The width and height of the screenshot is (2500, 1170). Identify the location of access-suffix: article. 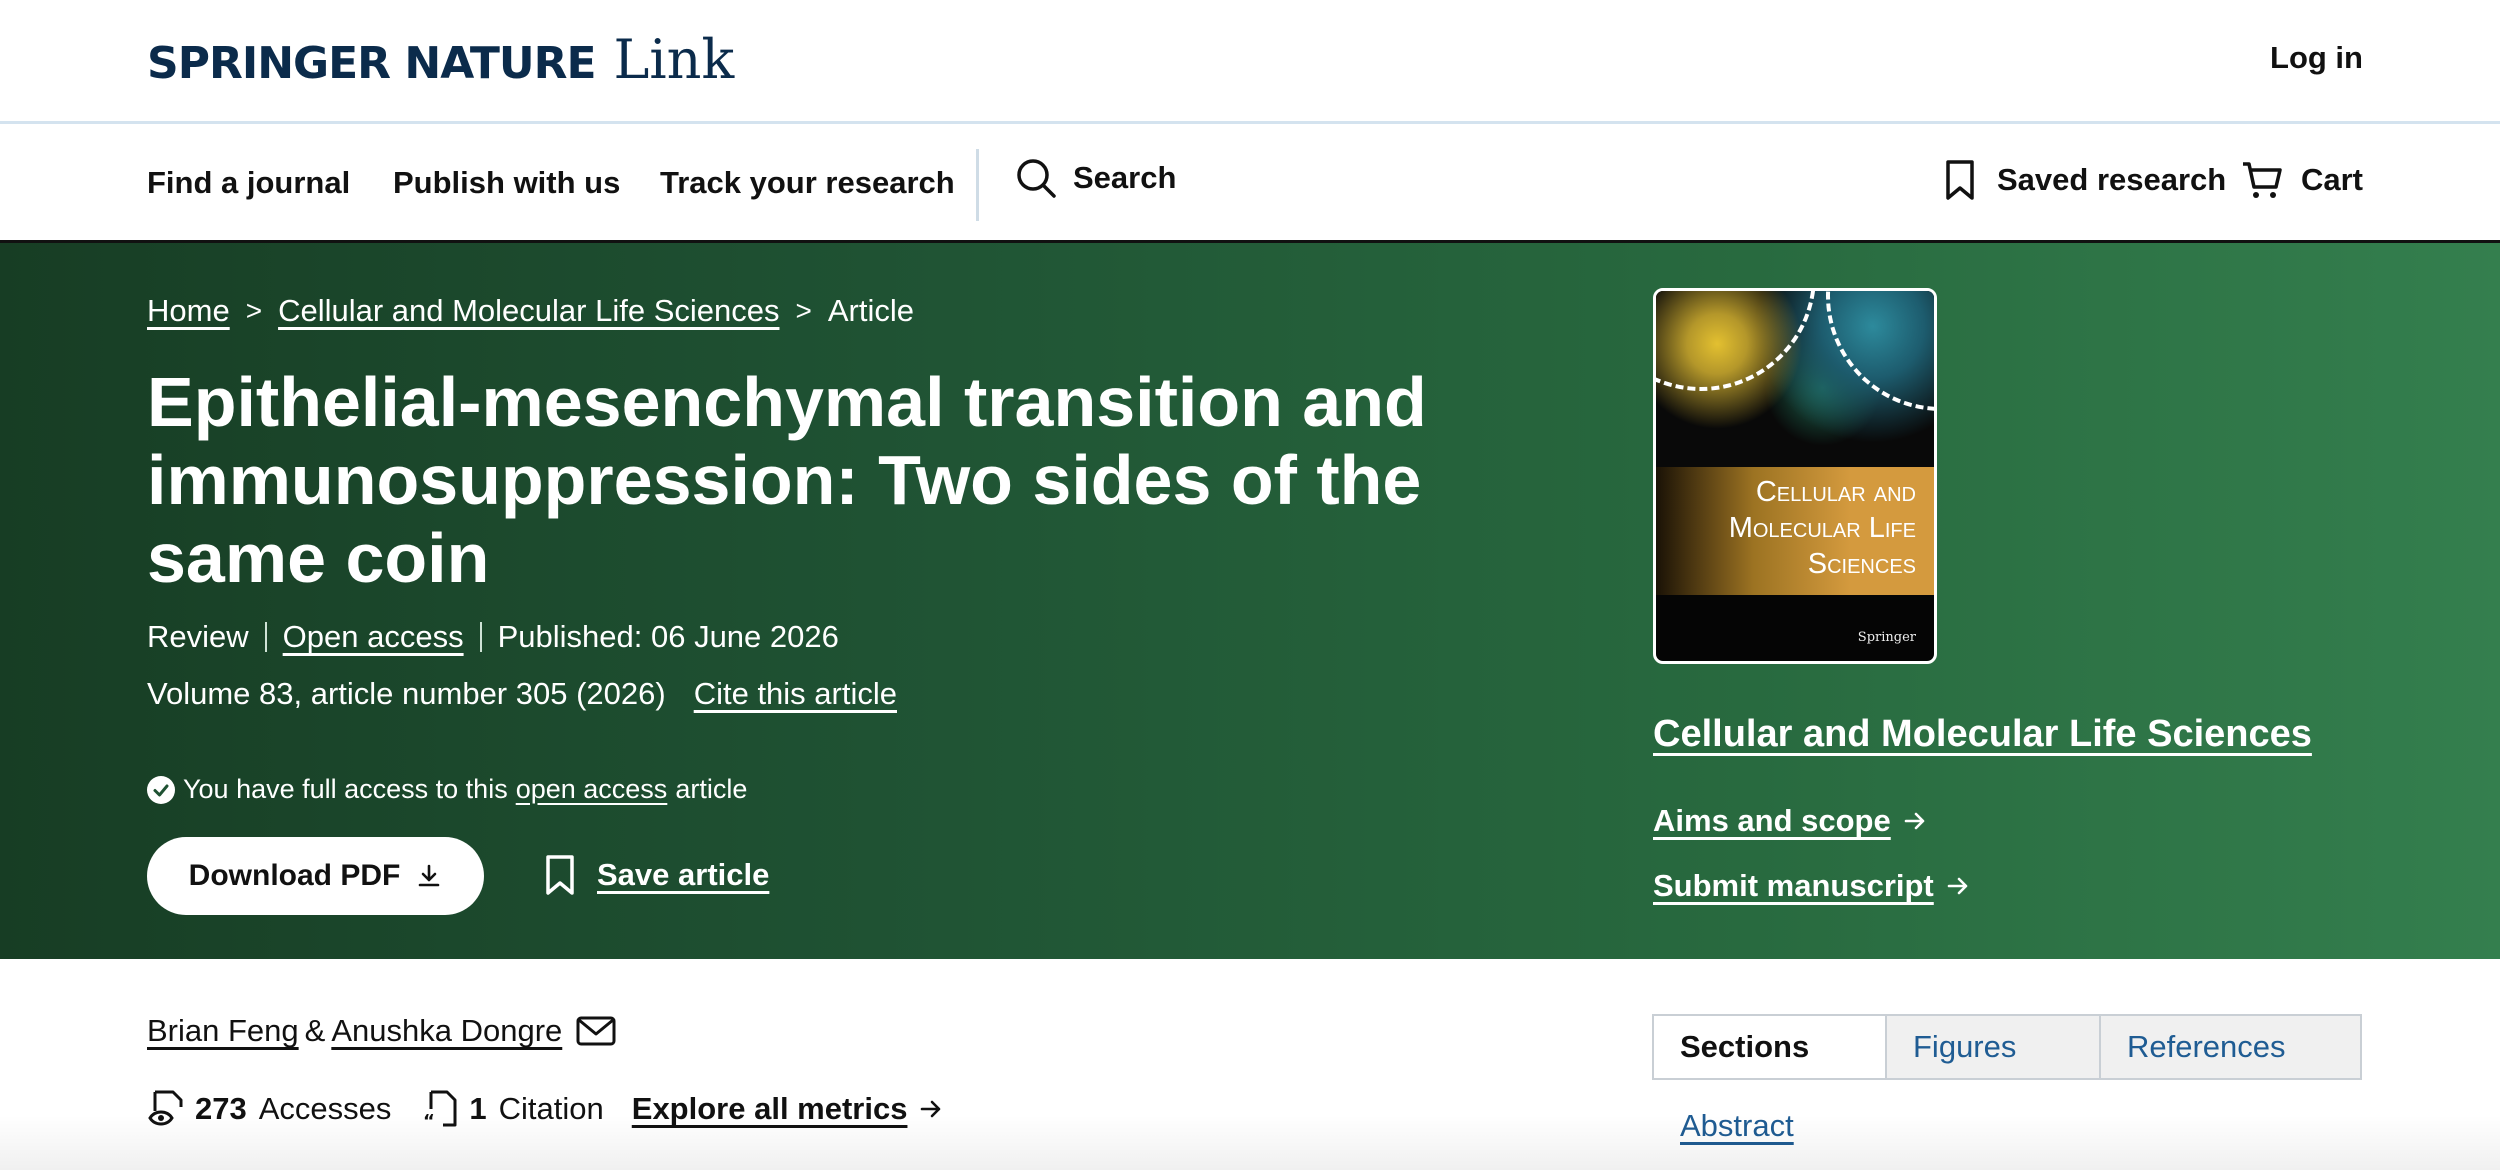
(711, 789).